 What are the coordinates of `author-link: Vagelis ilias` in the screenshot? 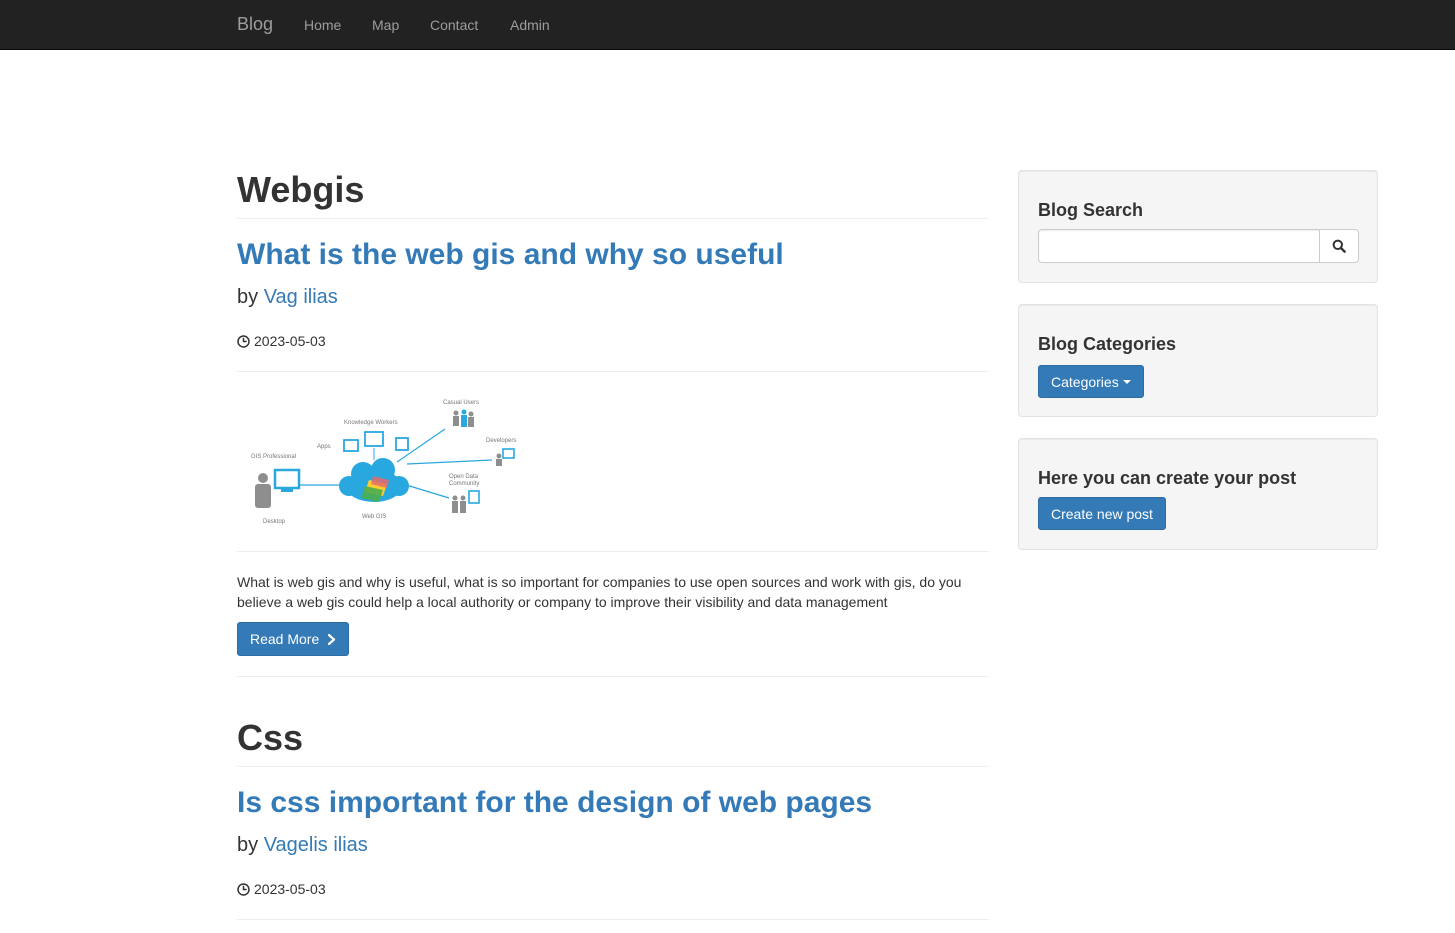 It's located at (316, 845).